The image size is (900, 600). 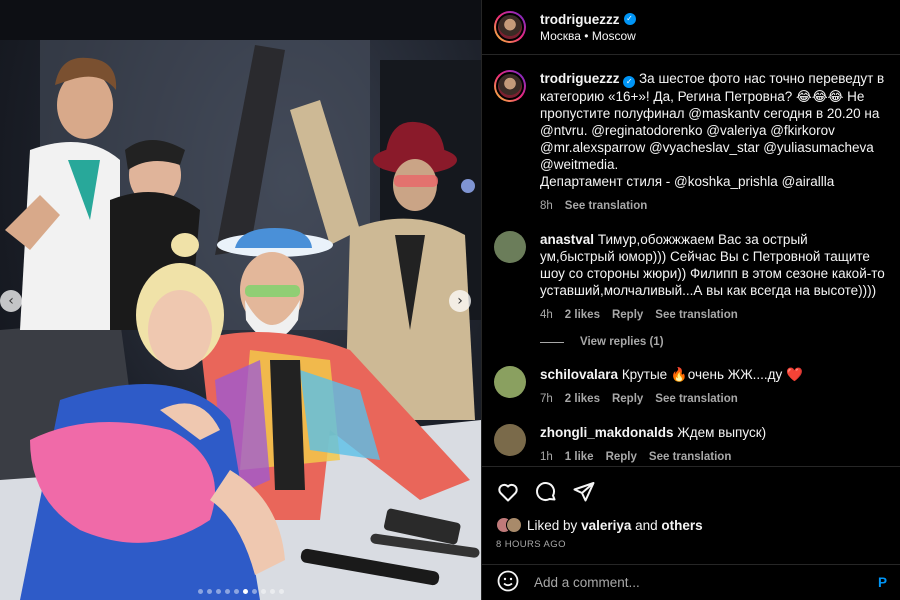 I want to click on author-username: trodriguezzz ✓, so click(x=588, y=19).